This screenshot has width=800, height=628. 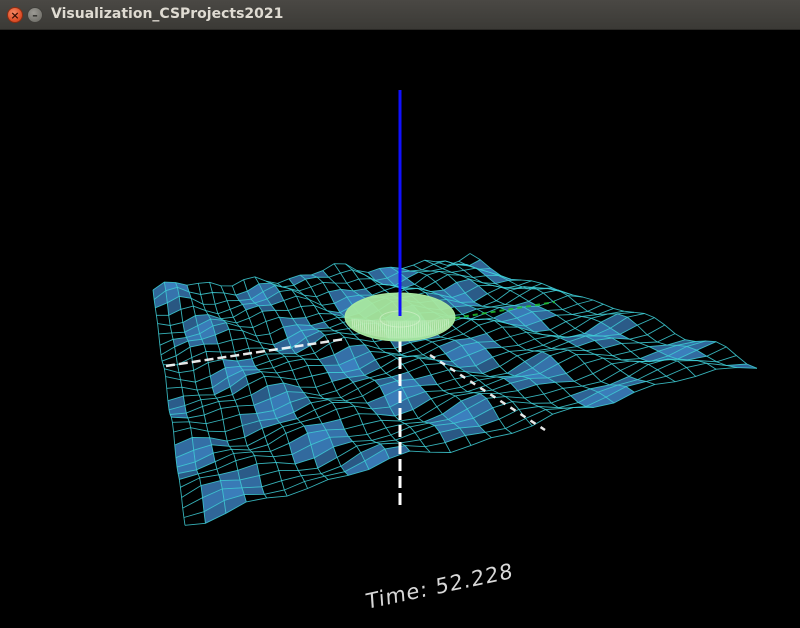 I want to click on minimize-button: –, so click(x=35, y=15).